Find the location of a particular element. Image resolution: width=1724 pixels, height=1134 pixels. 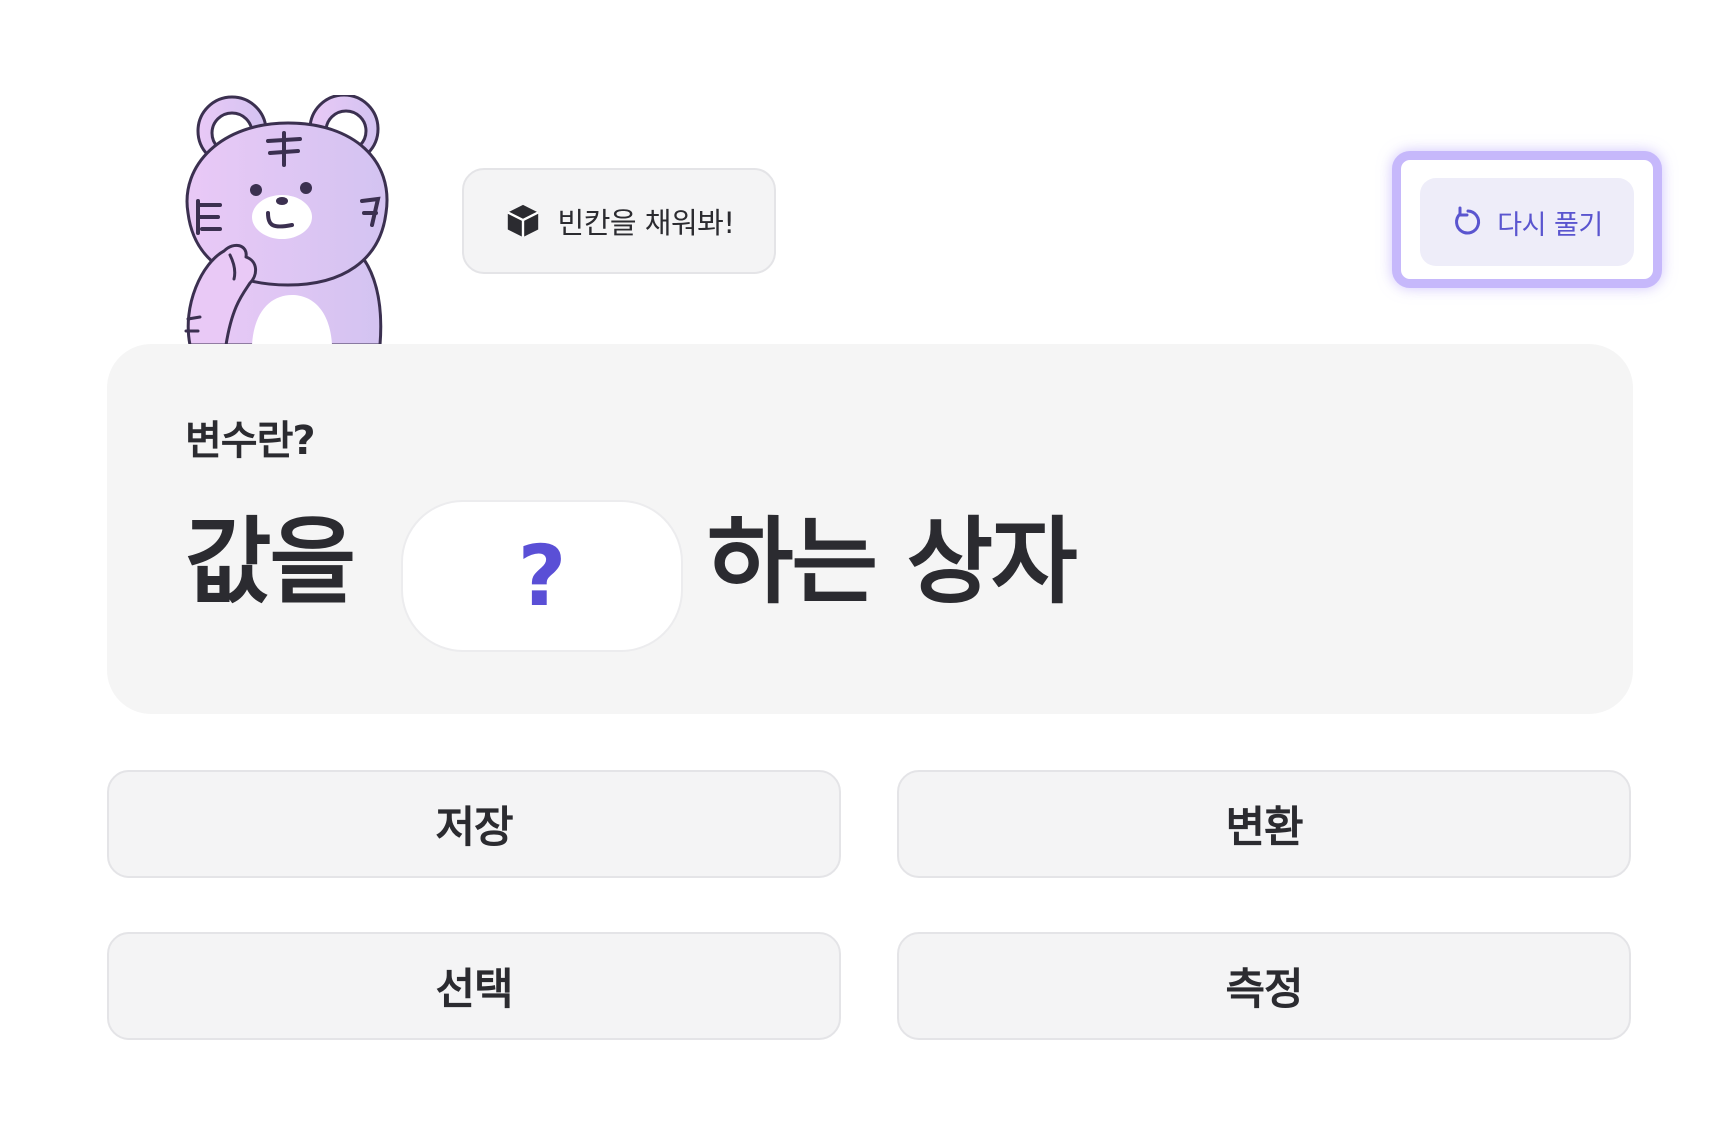

cube-icon is located at coordinates (522, 221).